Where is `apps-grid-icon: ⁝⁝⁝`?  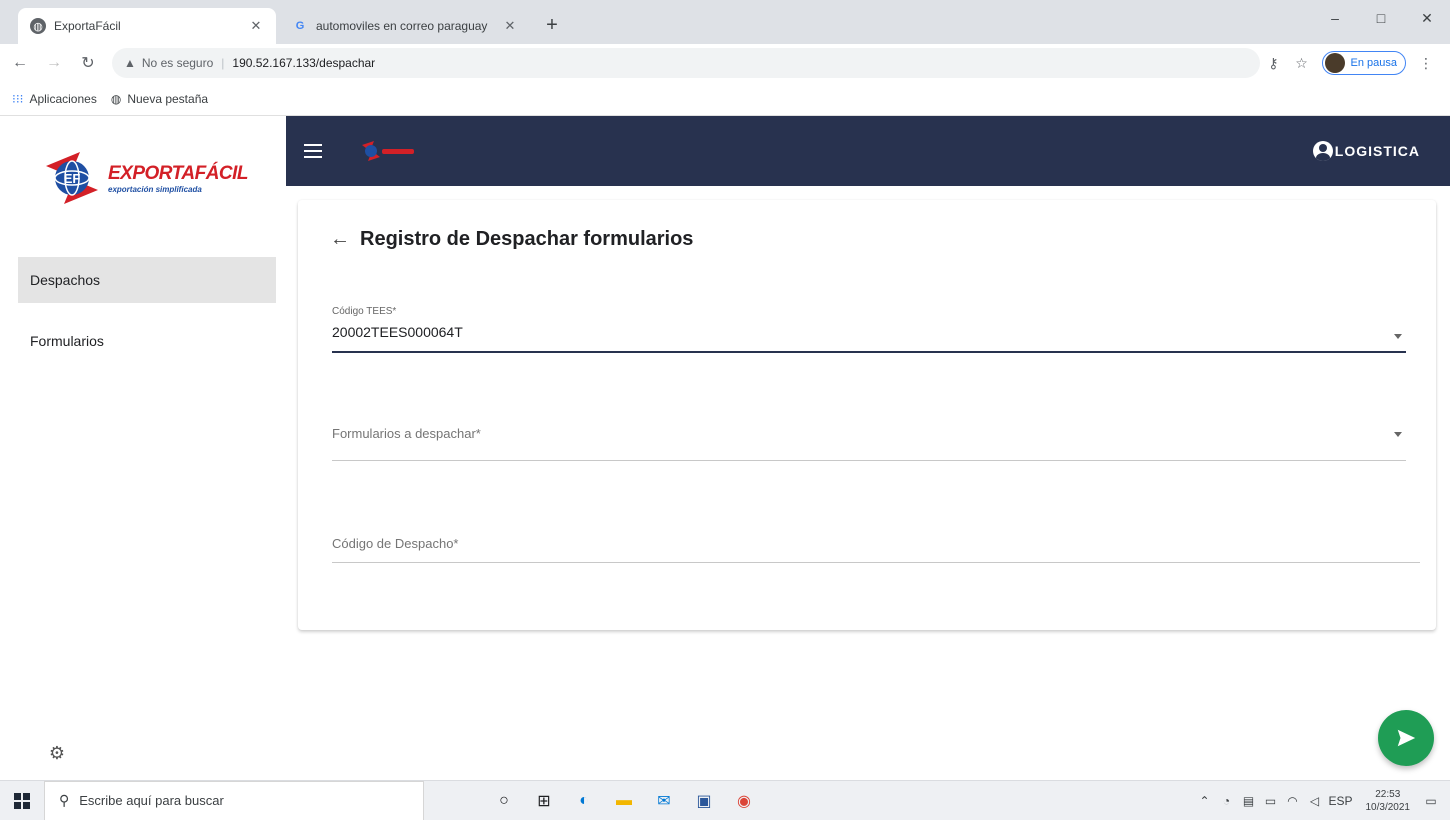
apps-grid-icon: ⁝⁝⁝ is located at coordinates (18, 98).